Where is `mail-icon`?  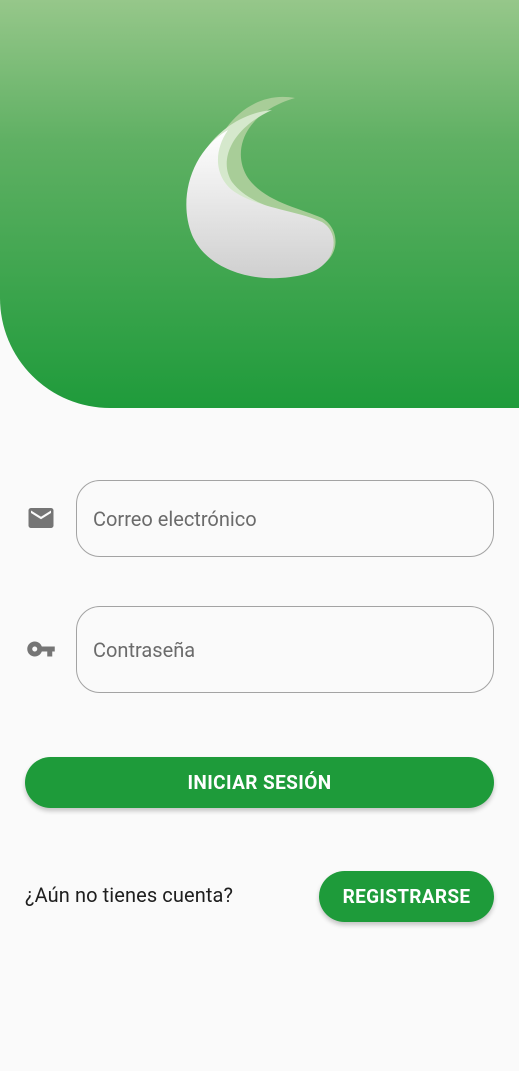
mail-icon is located at coordinates (41, 518).